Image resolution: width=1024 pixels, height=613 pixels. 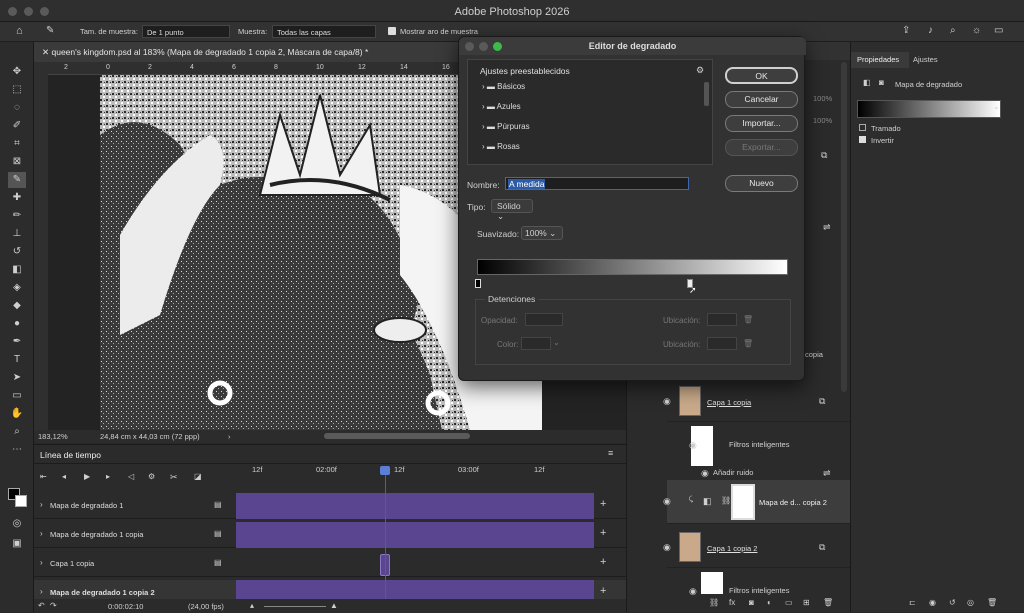 What do you see at coordinates (925, 59) in the screenshot?
I see `tab-adjustments: Ajustes` at bounding box center [925, 59].